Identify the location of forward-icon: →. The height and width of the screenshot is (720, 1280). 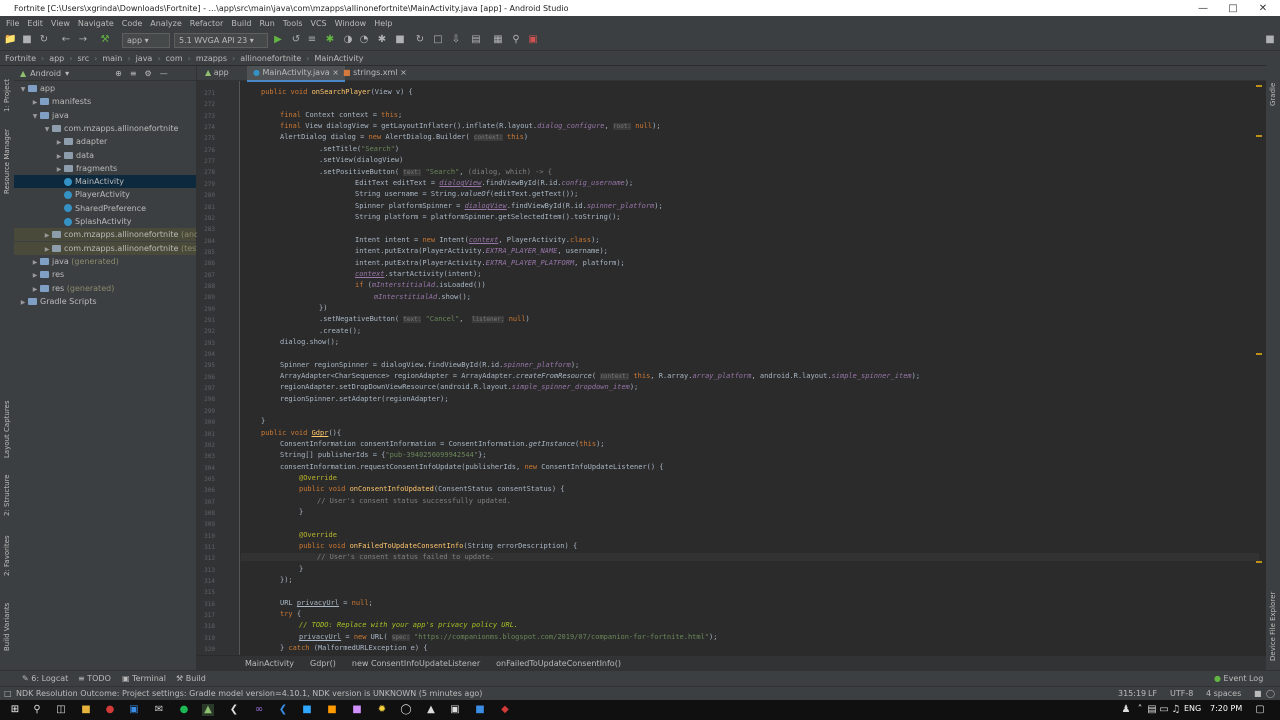
(83, 40).